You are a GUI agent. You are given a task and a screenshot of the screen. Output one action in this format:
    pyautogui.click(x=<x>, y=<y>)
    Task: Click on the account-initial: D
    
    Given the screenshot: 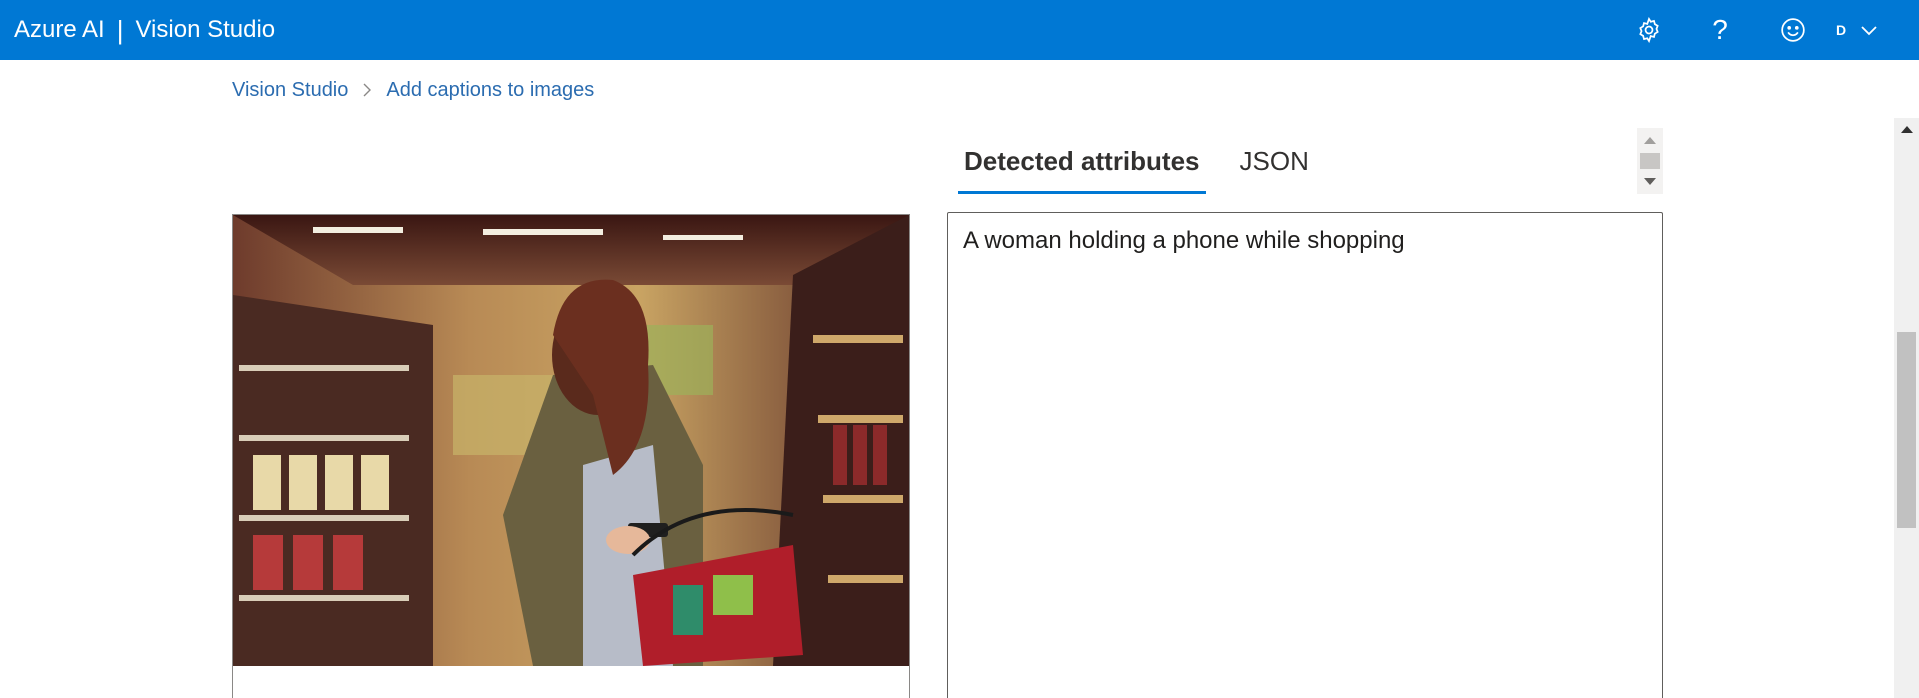 What is the action you would take?
    pyautogui.click(x=1841, y=30)
    